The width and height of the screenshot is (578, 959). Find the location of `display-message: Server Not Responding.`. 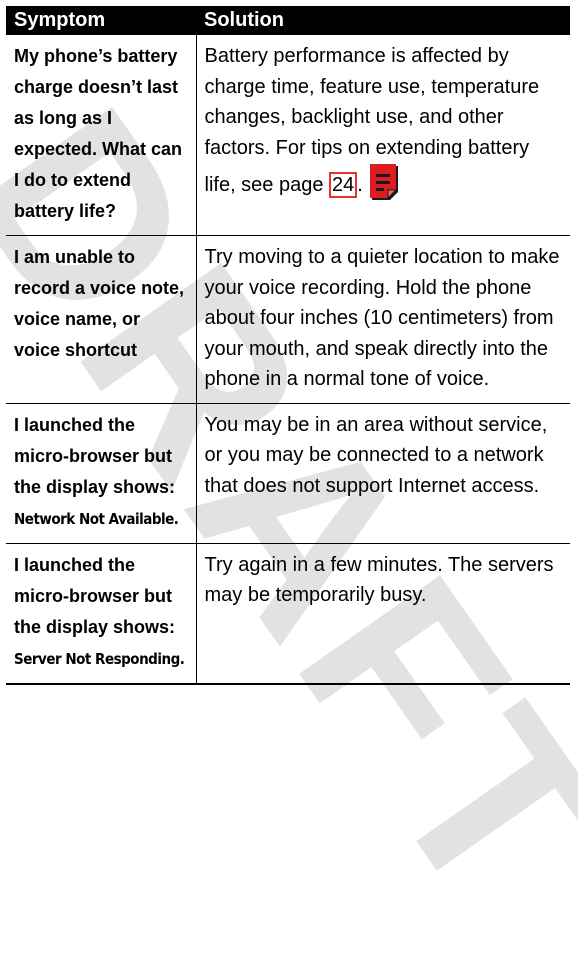

display-message: Server Not Responding. is located at coordinates (99, 658).